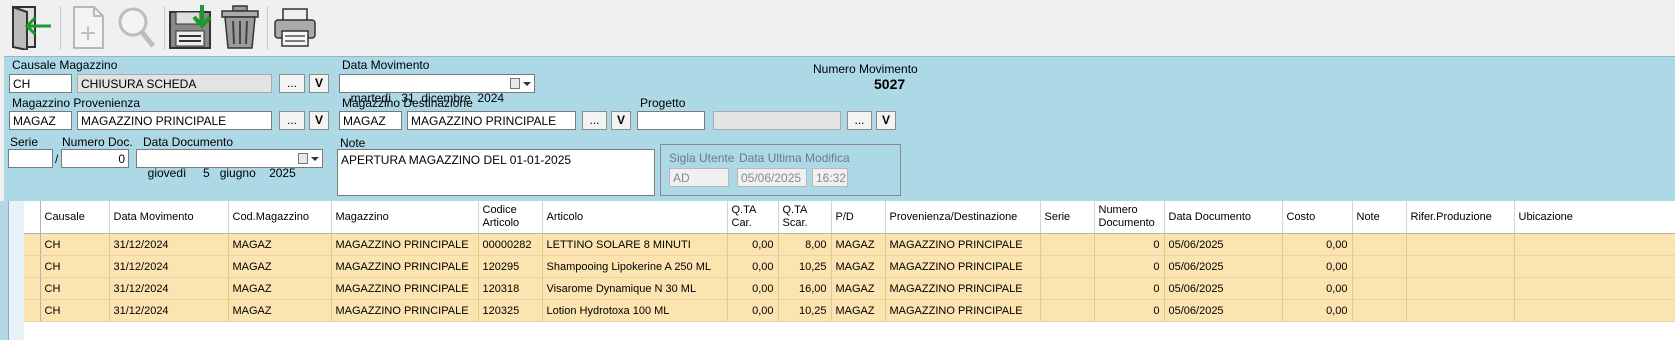  I want to click on col-header: Magazzino, so click(405, 217).